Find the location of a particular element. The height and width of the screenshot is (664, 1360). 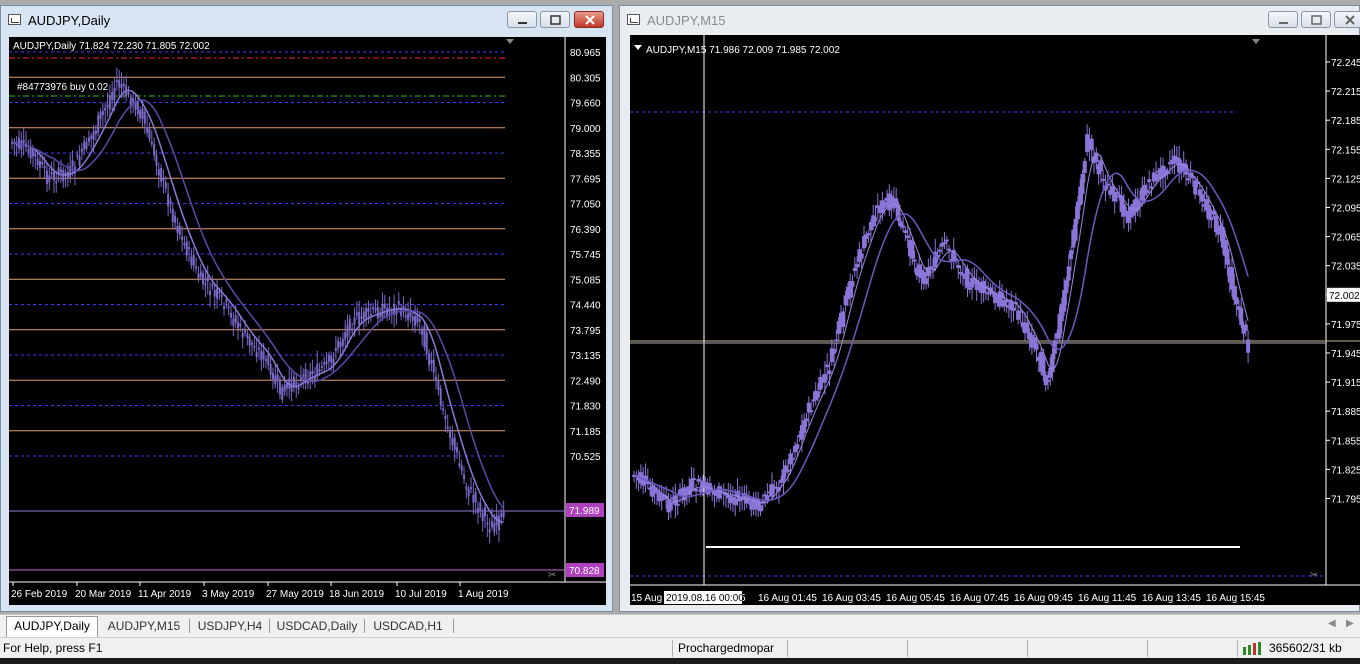

price-axis-label: 80.305 is located at coordinates (585, 78).